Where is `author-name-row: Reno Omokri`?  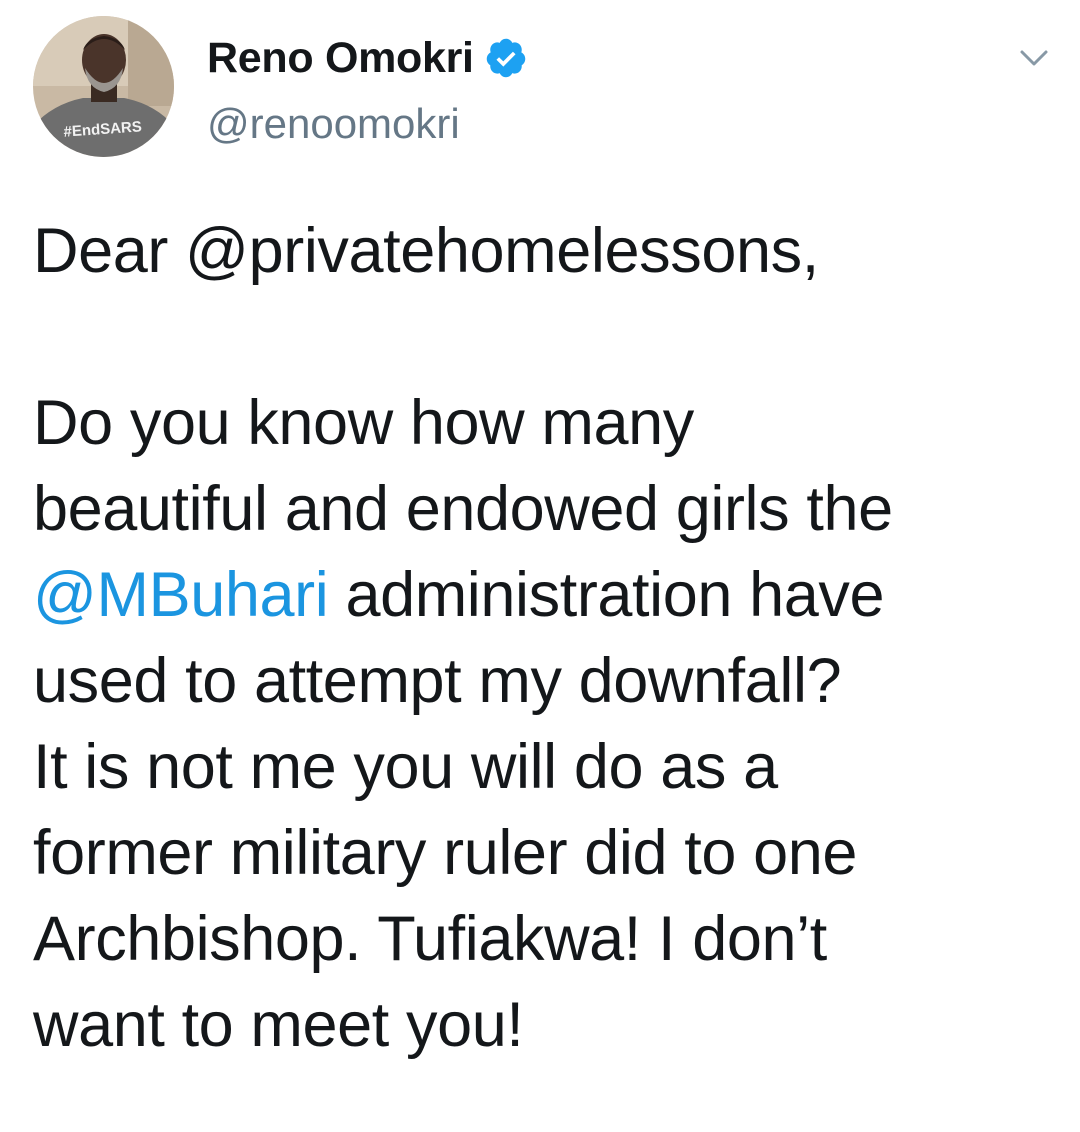
author-name-row: Reno Omokri is located at coordinates (367, 58).